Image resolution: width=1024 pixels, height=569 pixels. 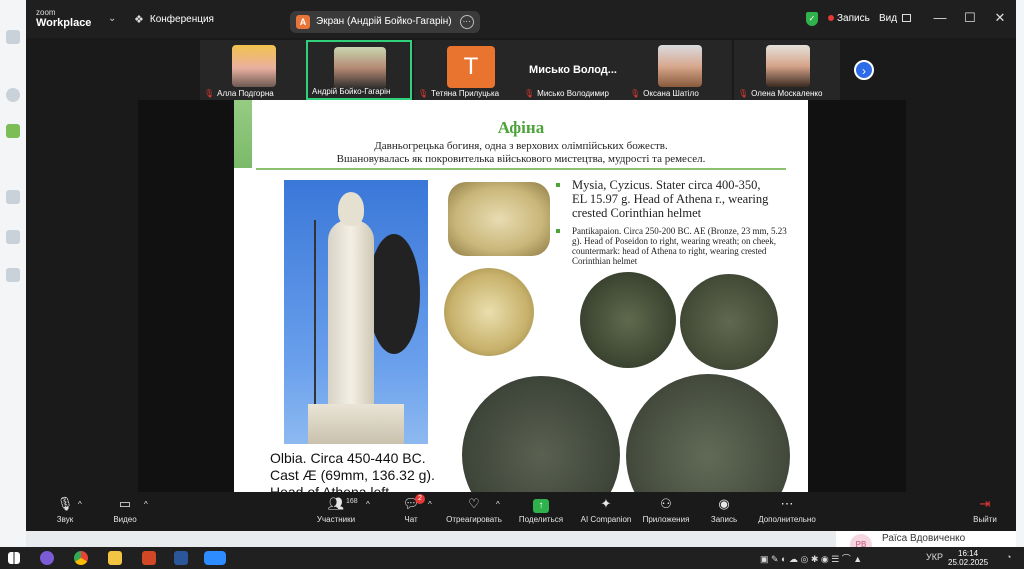 I want to click on sparkle-icon: ✦, so click(x=606, y=503).